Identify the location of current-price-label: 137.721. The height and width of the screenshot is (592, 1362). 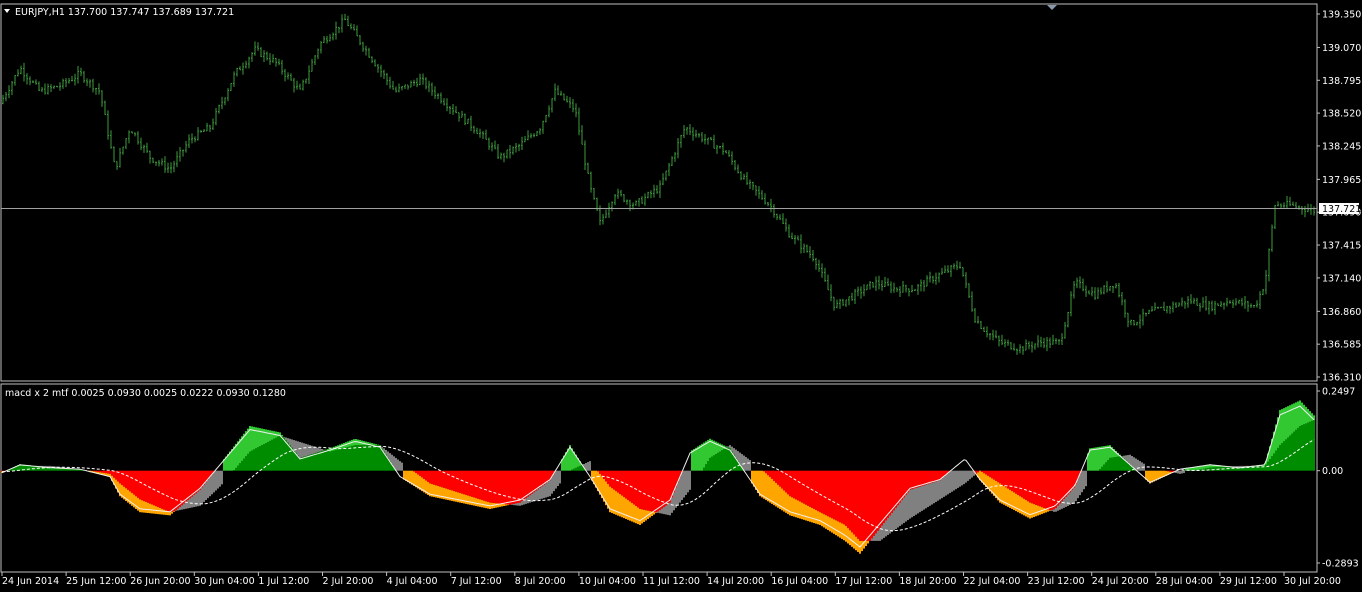
(1341, 209).